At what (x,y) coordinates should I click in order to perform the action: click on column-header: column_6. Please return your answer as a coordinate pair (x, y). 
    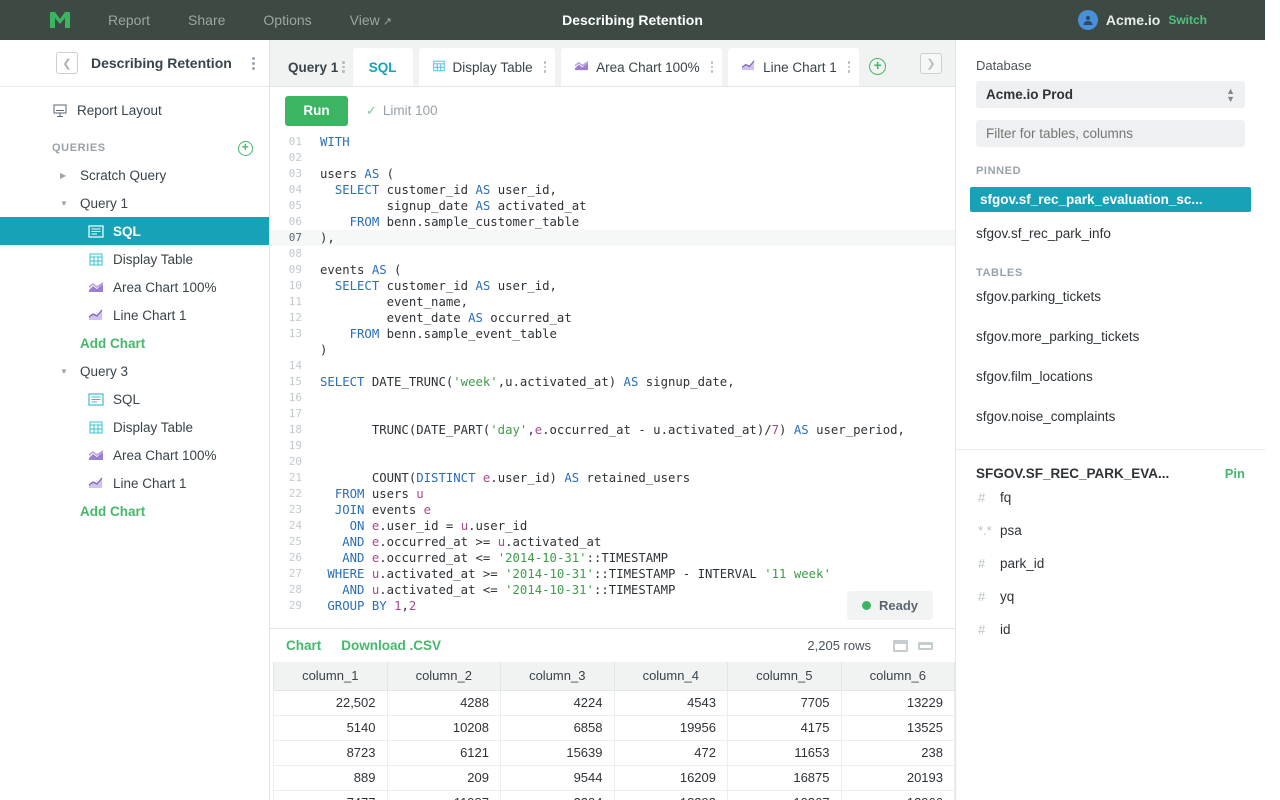
    Looking at the image, I should click on (897, 676).